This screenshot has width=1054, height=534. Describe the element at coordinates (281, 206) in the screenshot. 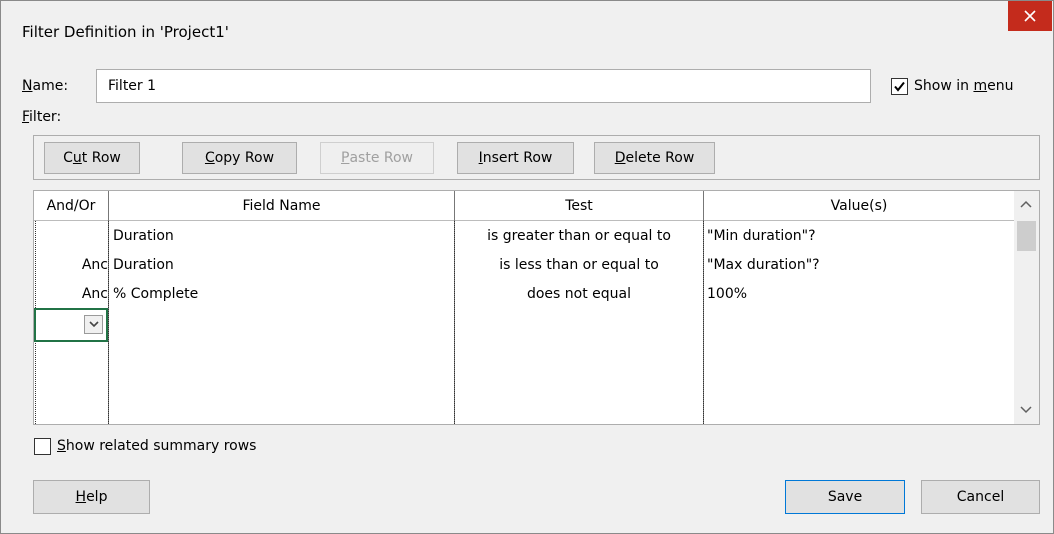

I see `column-header-field-name: Field Name` at that location.